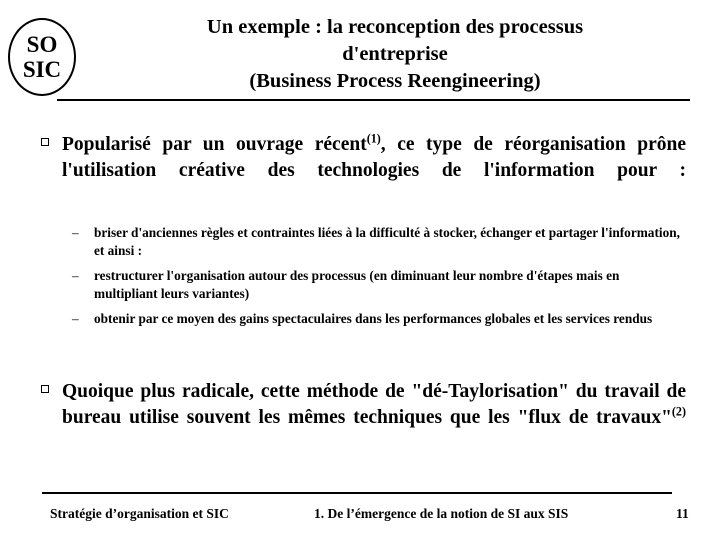  I want to click on footer-page-number: 11, so click(682, 513).